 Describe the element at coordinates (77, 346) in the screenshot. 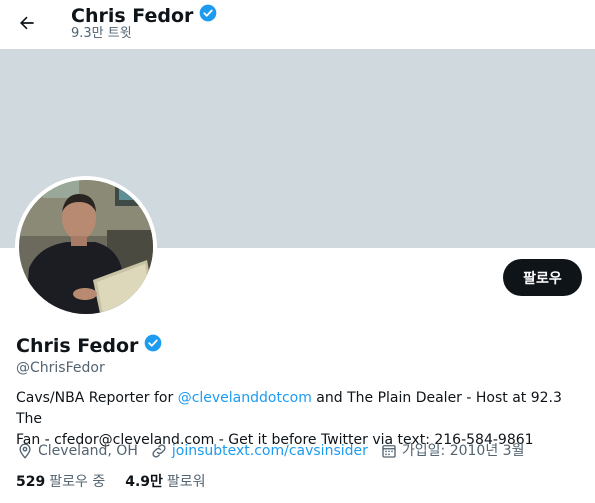

I see `profile-name: Chris Fedor` at that location.